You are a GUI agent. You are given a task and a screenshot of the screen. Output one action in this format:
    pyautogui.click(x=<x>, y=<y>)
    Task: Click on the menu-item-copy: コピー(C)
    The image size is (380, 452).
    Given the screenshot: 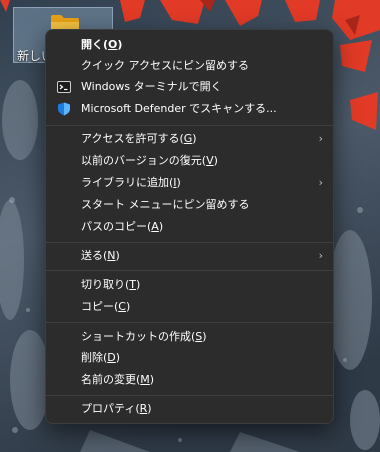 What is the action you would take?
    pyautogui.click(x=189, y=307)
    